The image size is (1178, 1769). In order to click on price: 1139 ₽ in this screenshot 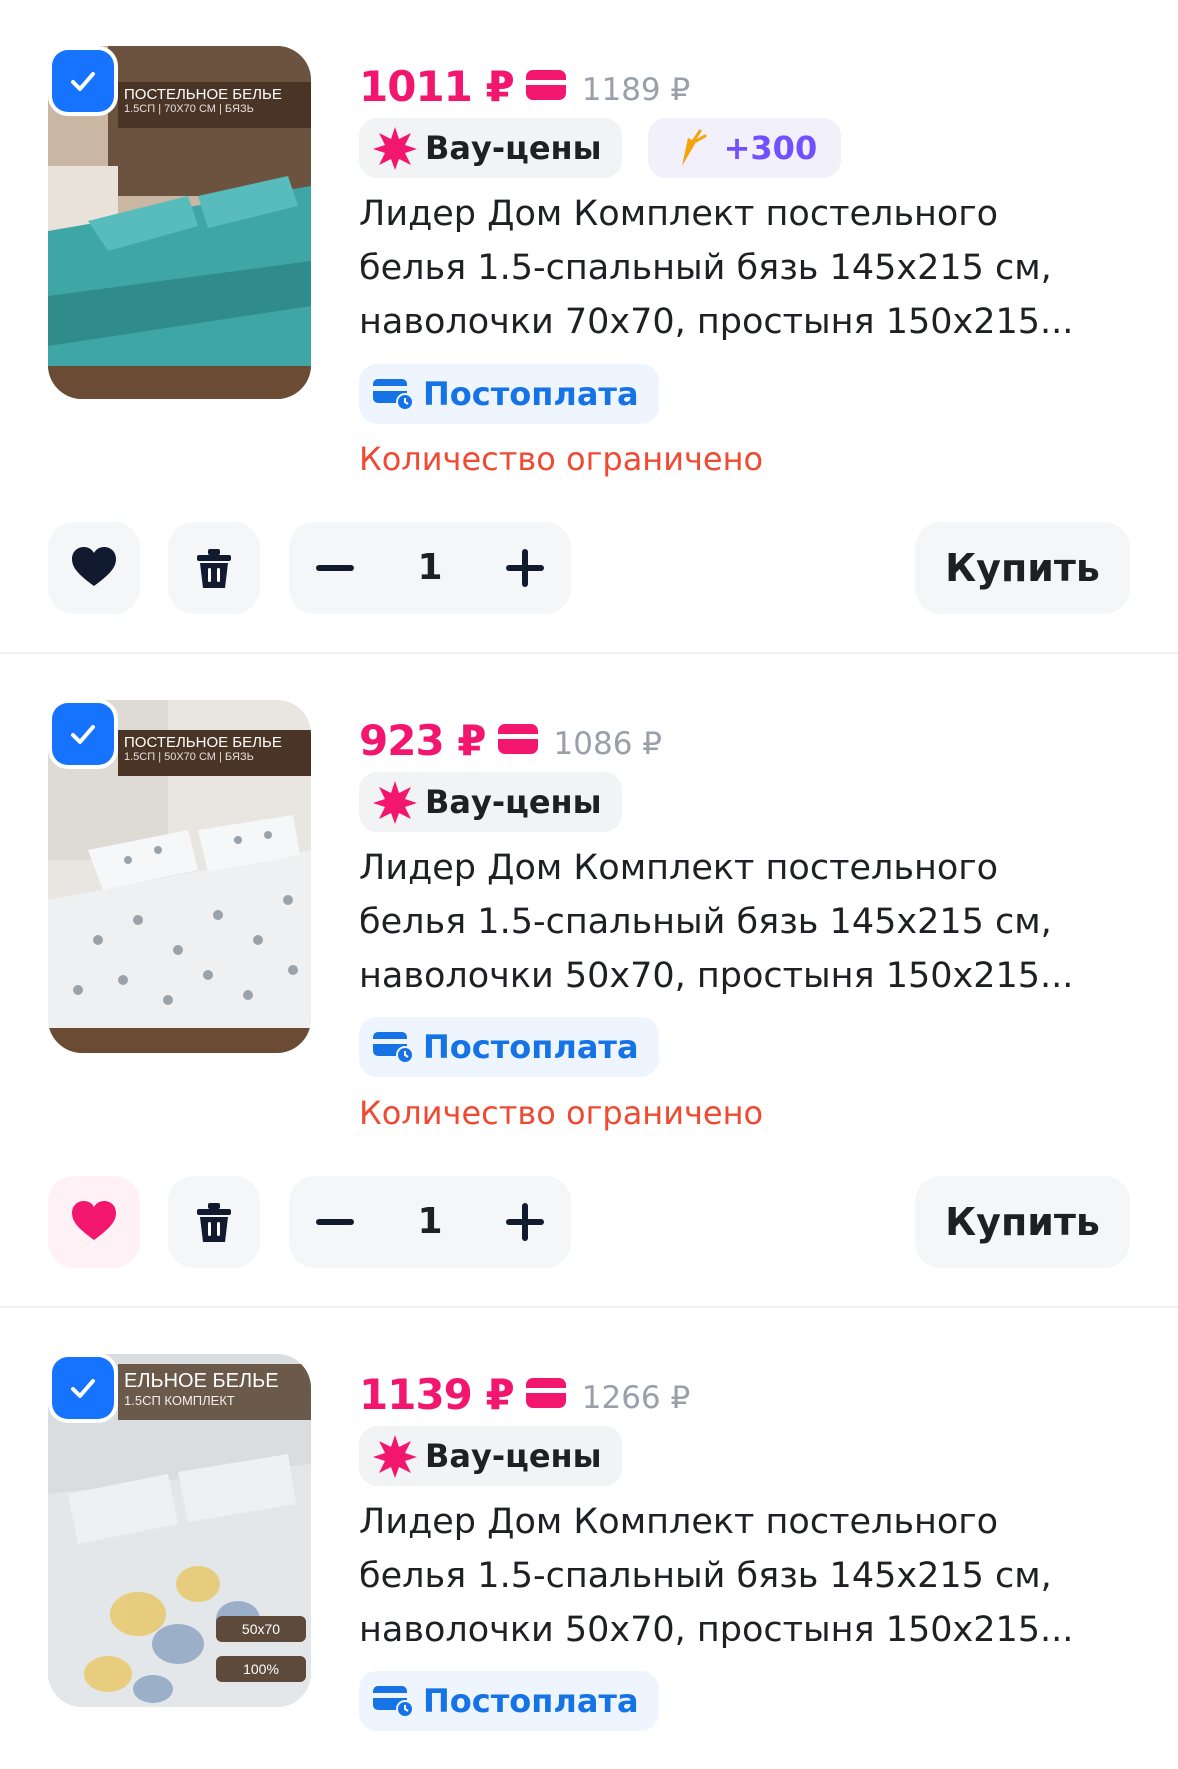, I will do `click(437, 1394)`.